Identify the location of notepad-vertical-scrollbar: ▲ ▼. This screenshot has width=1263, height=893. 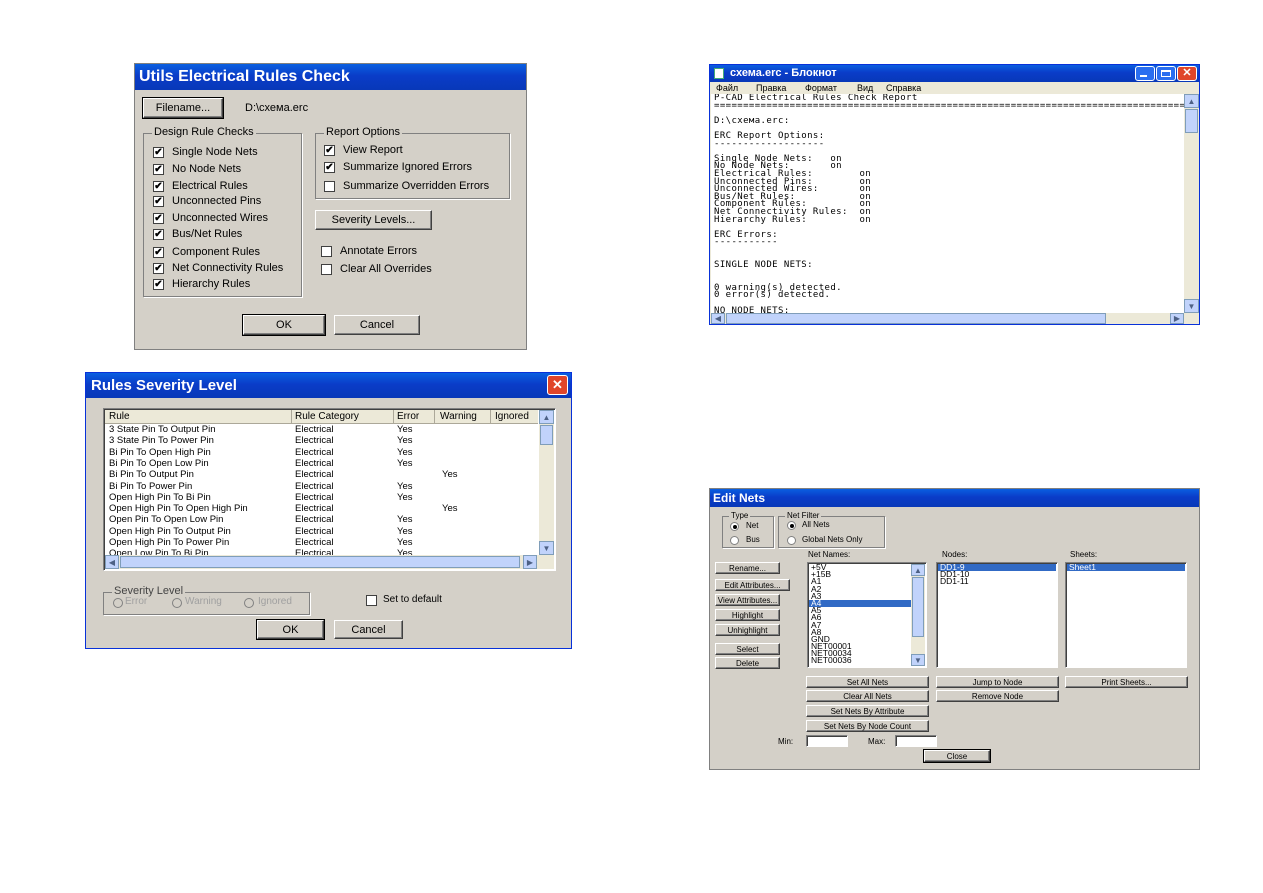
(1191, 203).